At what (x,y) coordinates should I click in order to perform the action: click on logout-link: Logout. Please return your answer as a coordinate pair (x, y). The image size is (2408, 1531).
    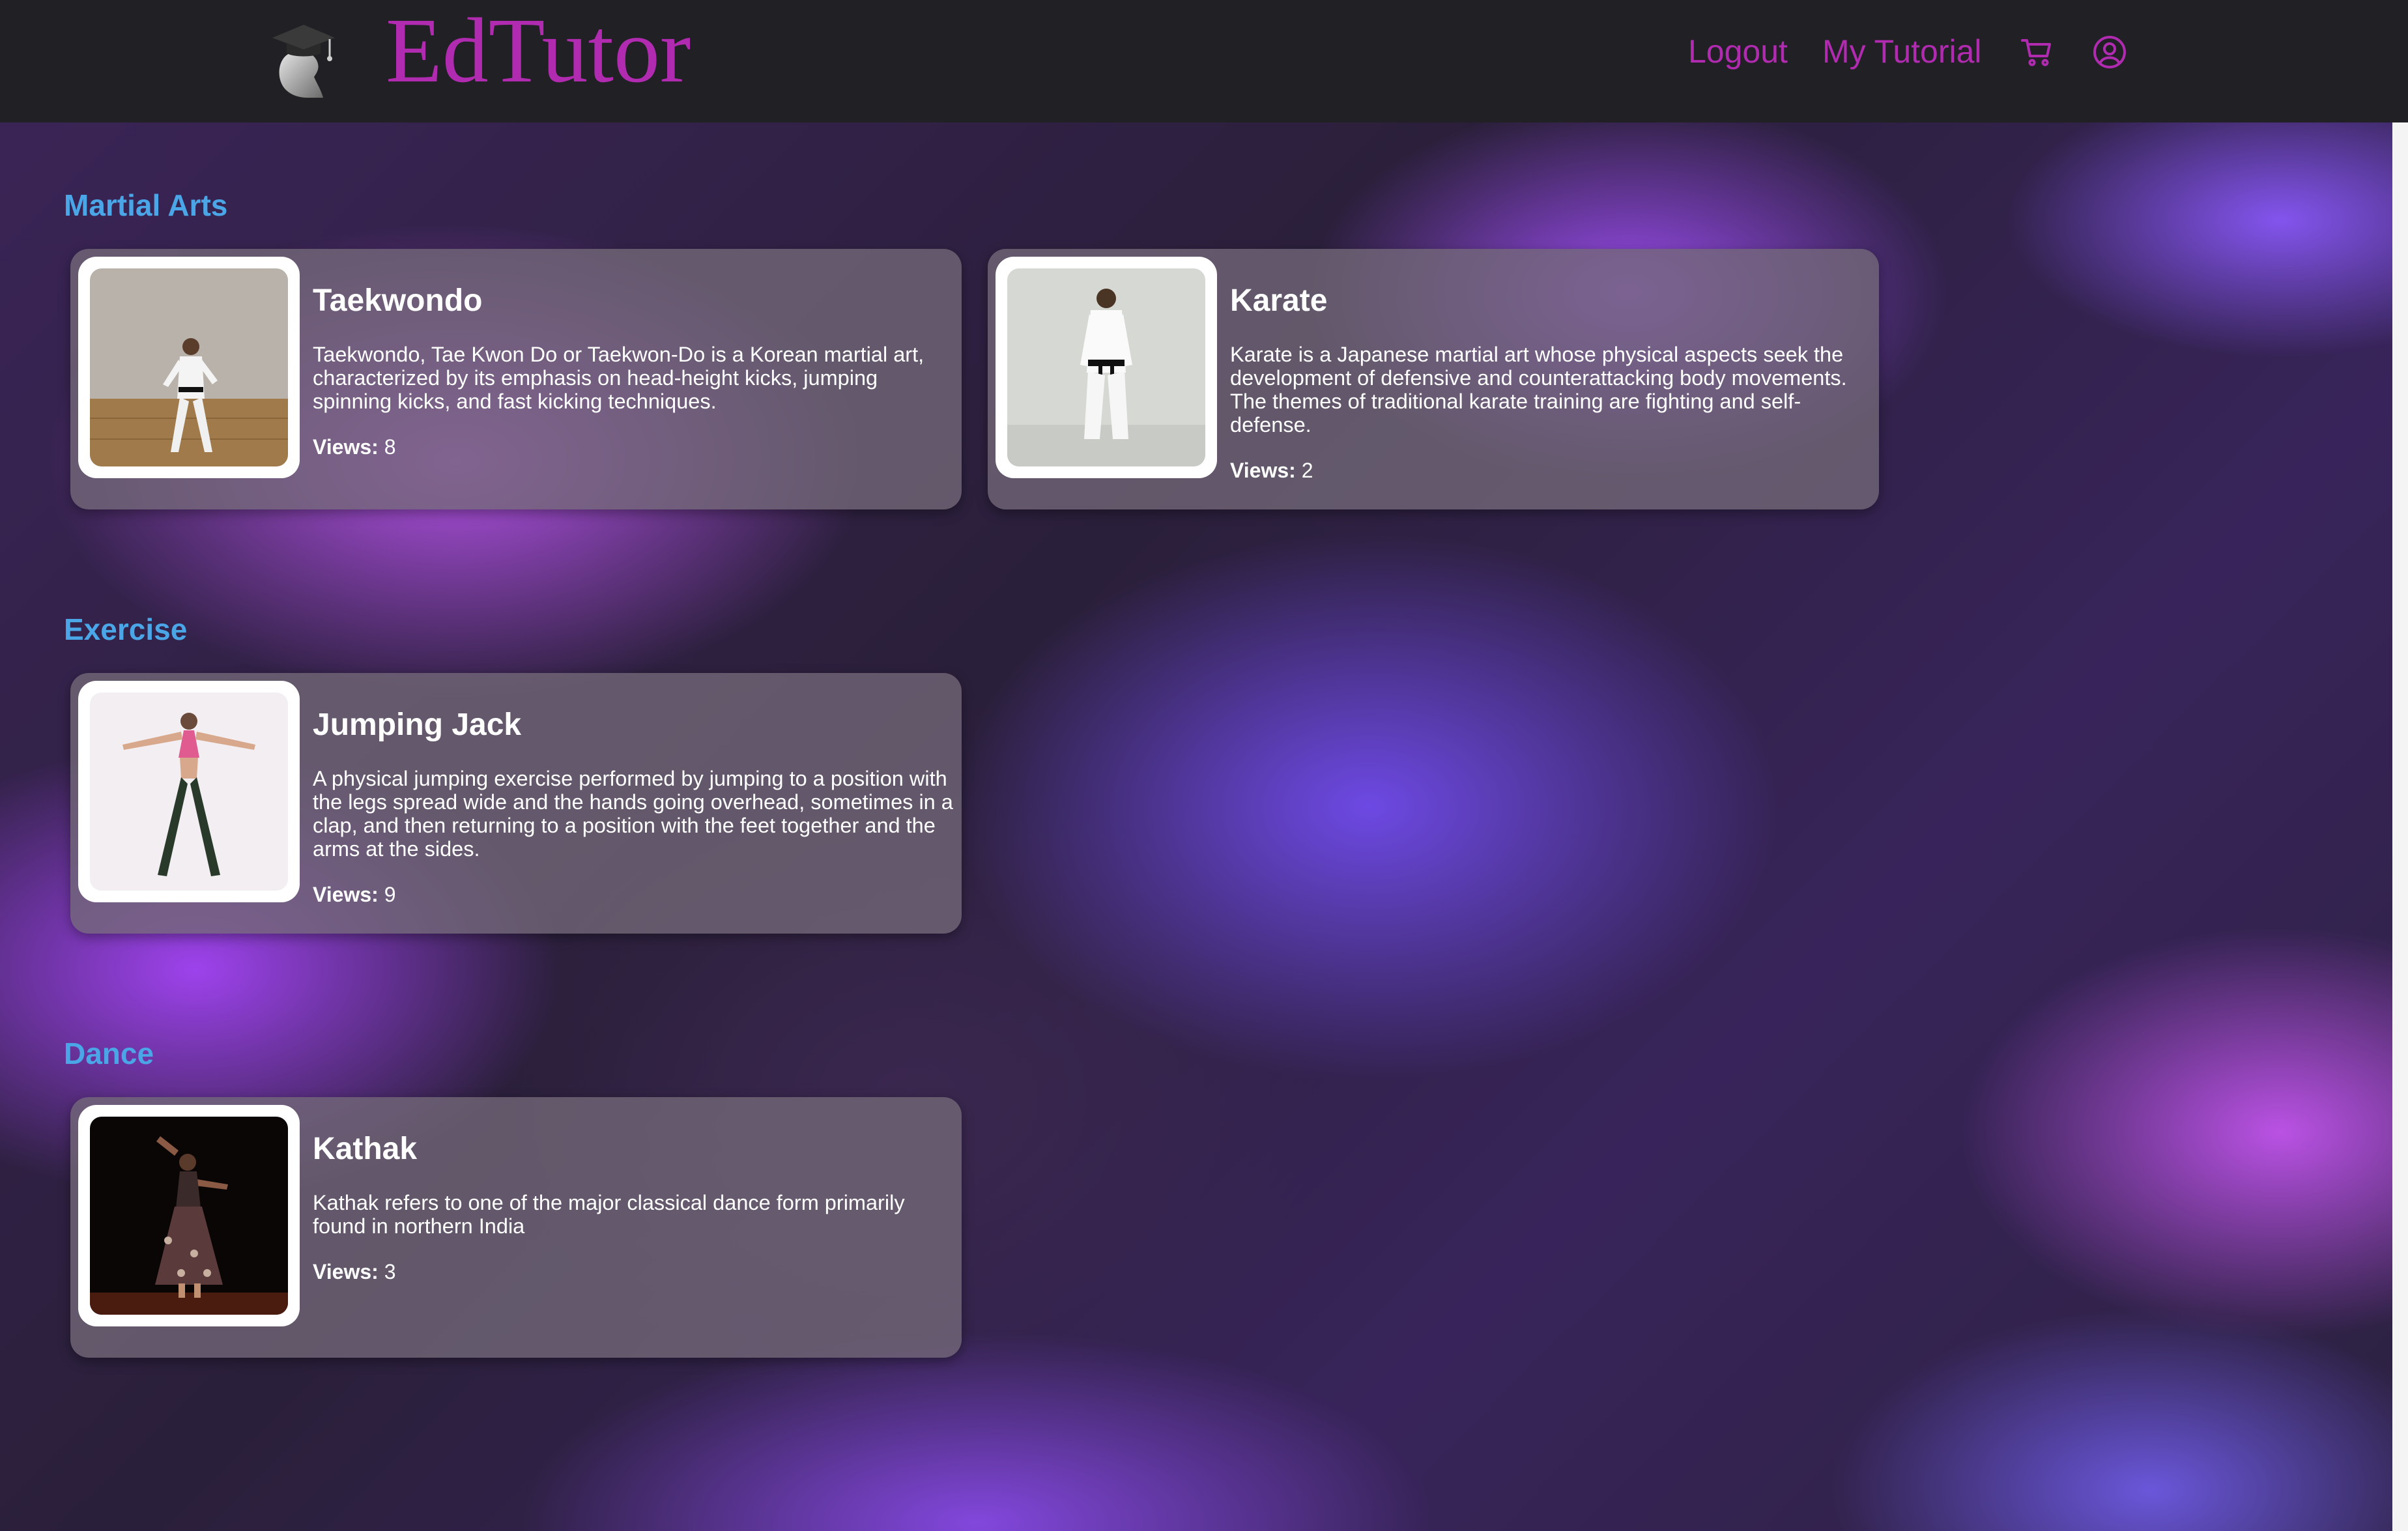
    Looking at the image, I should click on (1738, 51).